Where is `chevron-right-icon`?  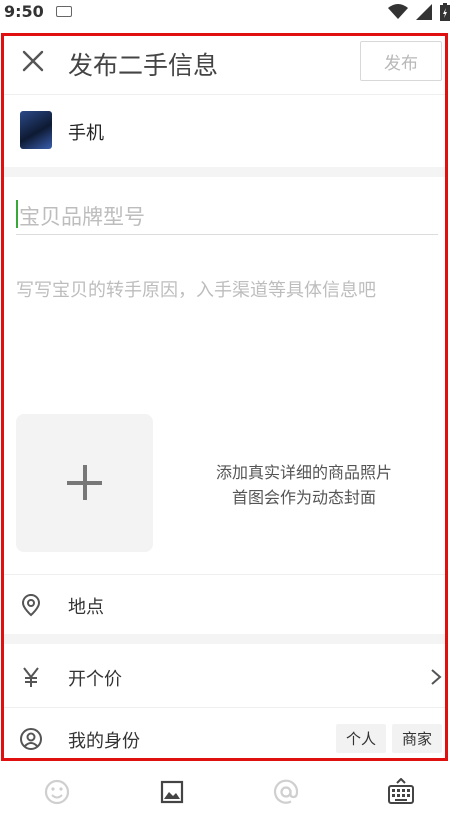
chevron-right-icon is located at coordinates (436, 677).